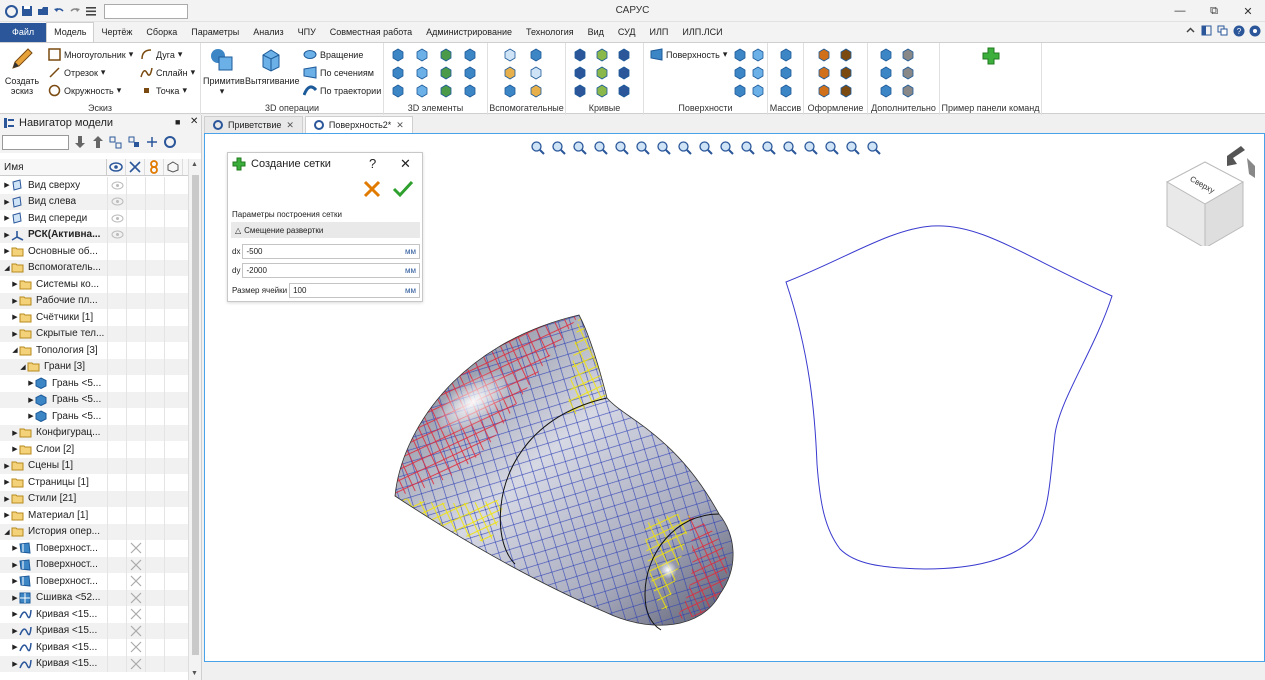  What do you see at coordinates (23, 32) in the screenshot?
I see `tab-file: Файл` at bounding box center [23, 32].